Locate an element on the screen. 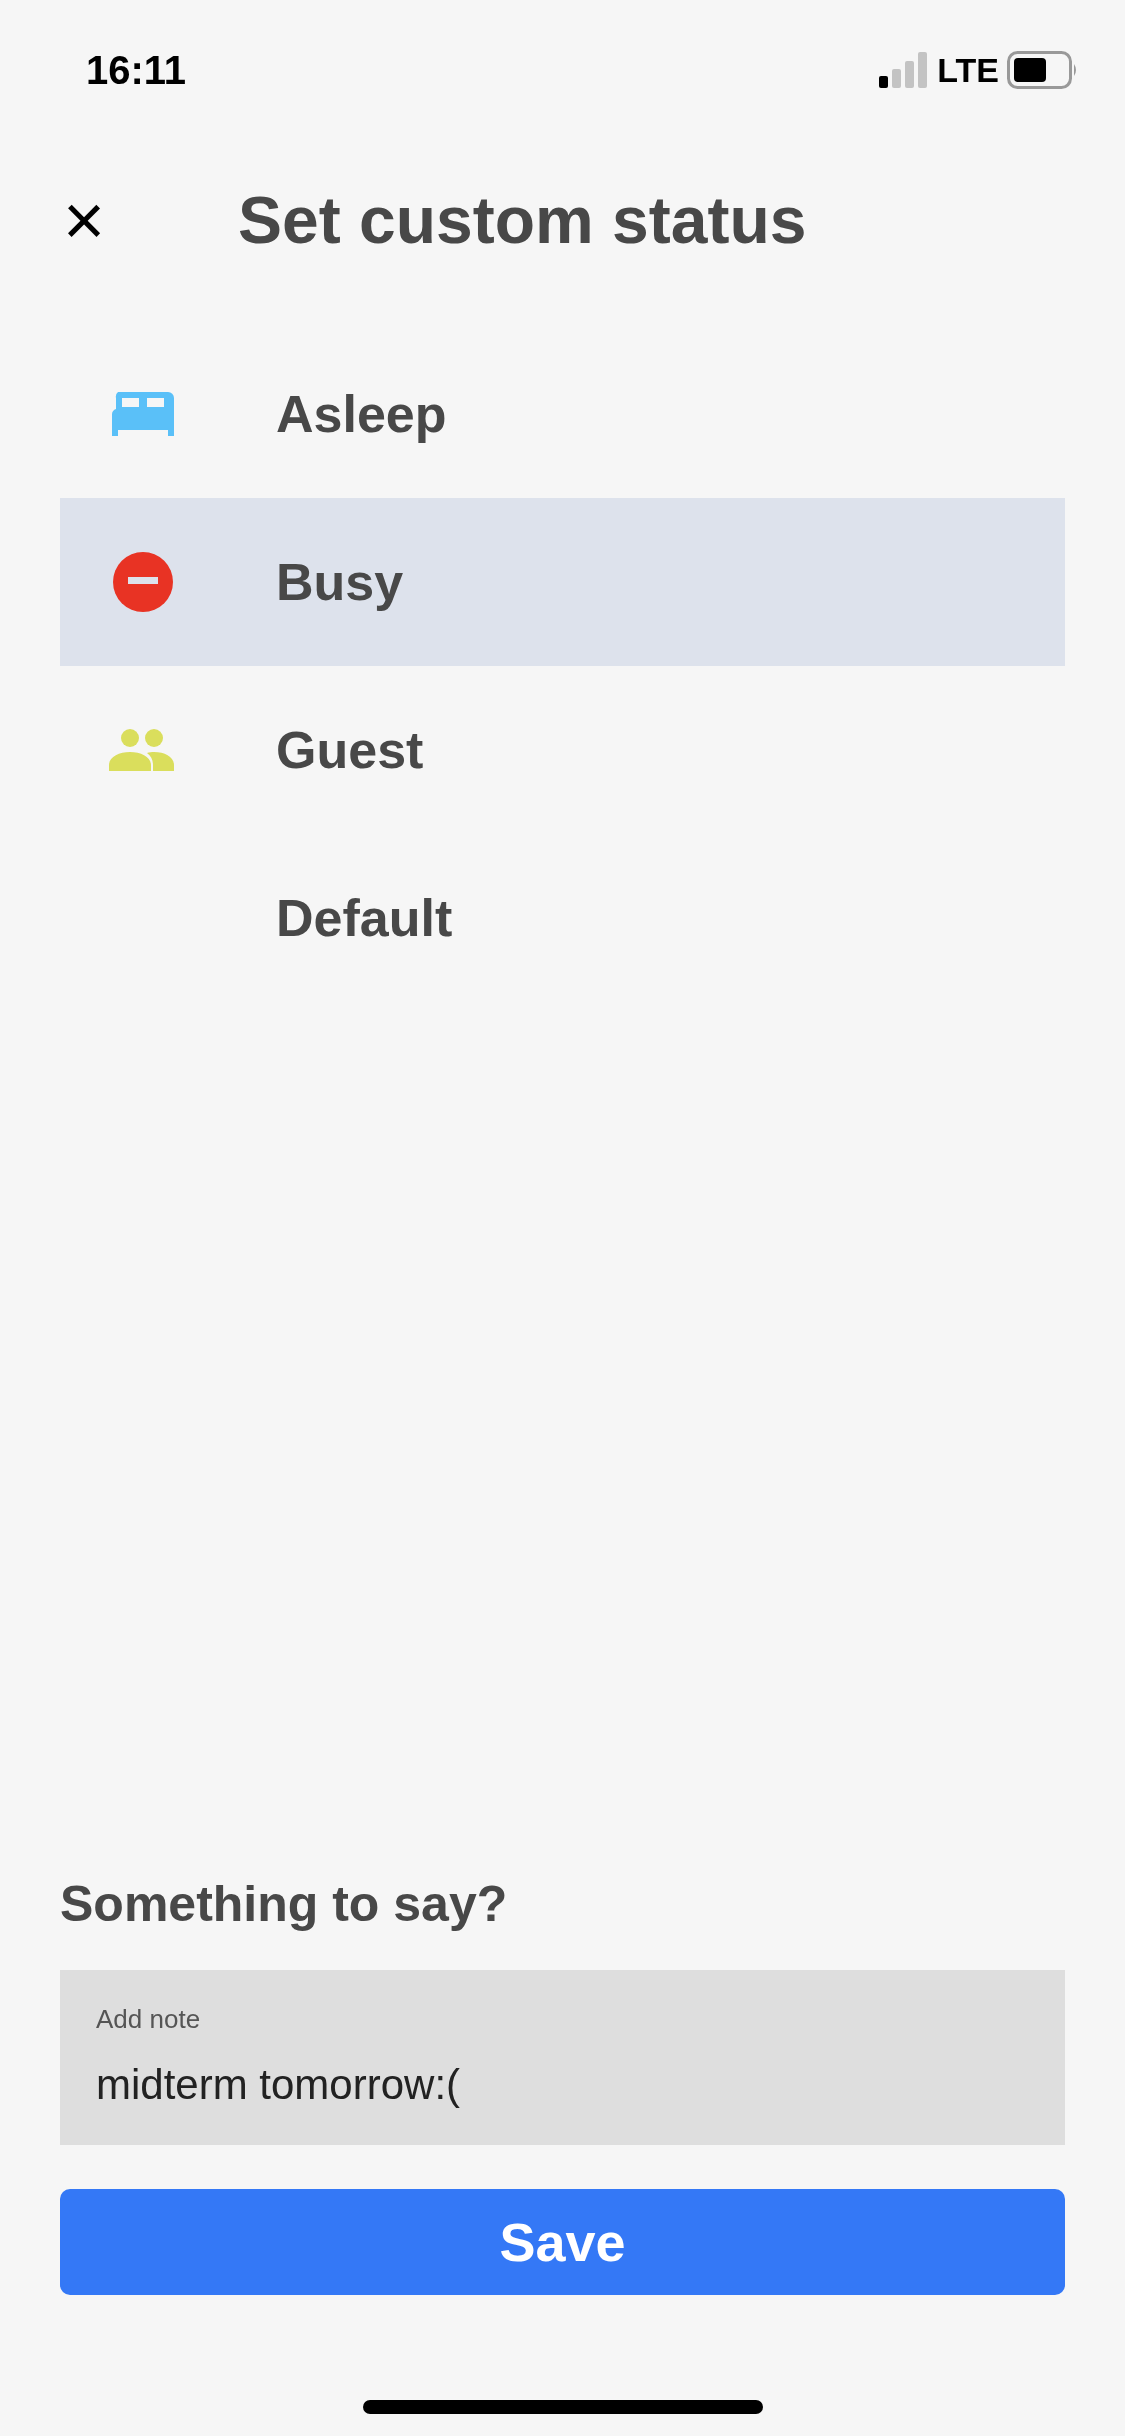 This screenshot has height=2436, width=1125. status-label: Asleep is located at coordinates (361, 414).